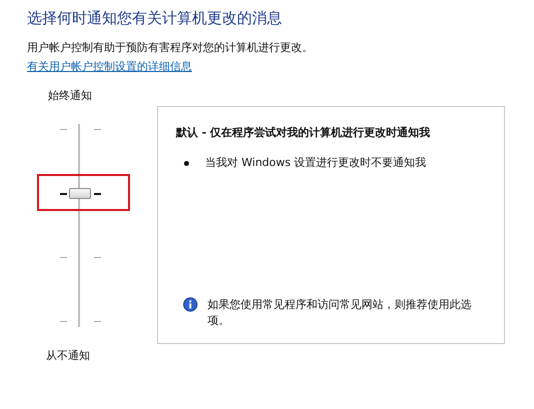 The height and width of the screenshot is (409, 534). What do you see at coordinates (190, 304) in the screenshot?
I see `info-icon` at bounding box center [190, 304].